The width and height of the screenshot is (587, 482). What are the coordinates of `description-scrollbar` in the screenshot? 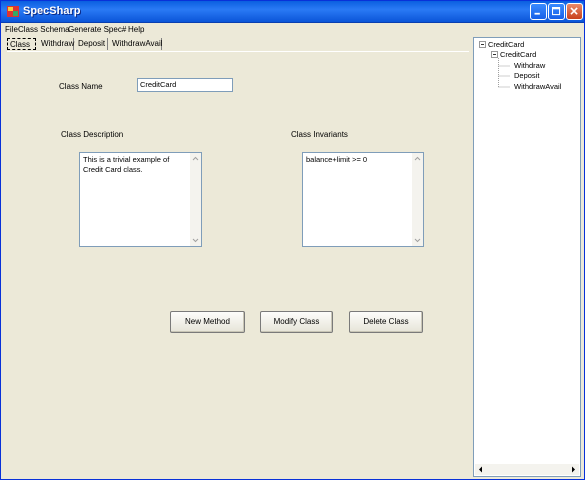 It's located at (195, 199).